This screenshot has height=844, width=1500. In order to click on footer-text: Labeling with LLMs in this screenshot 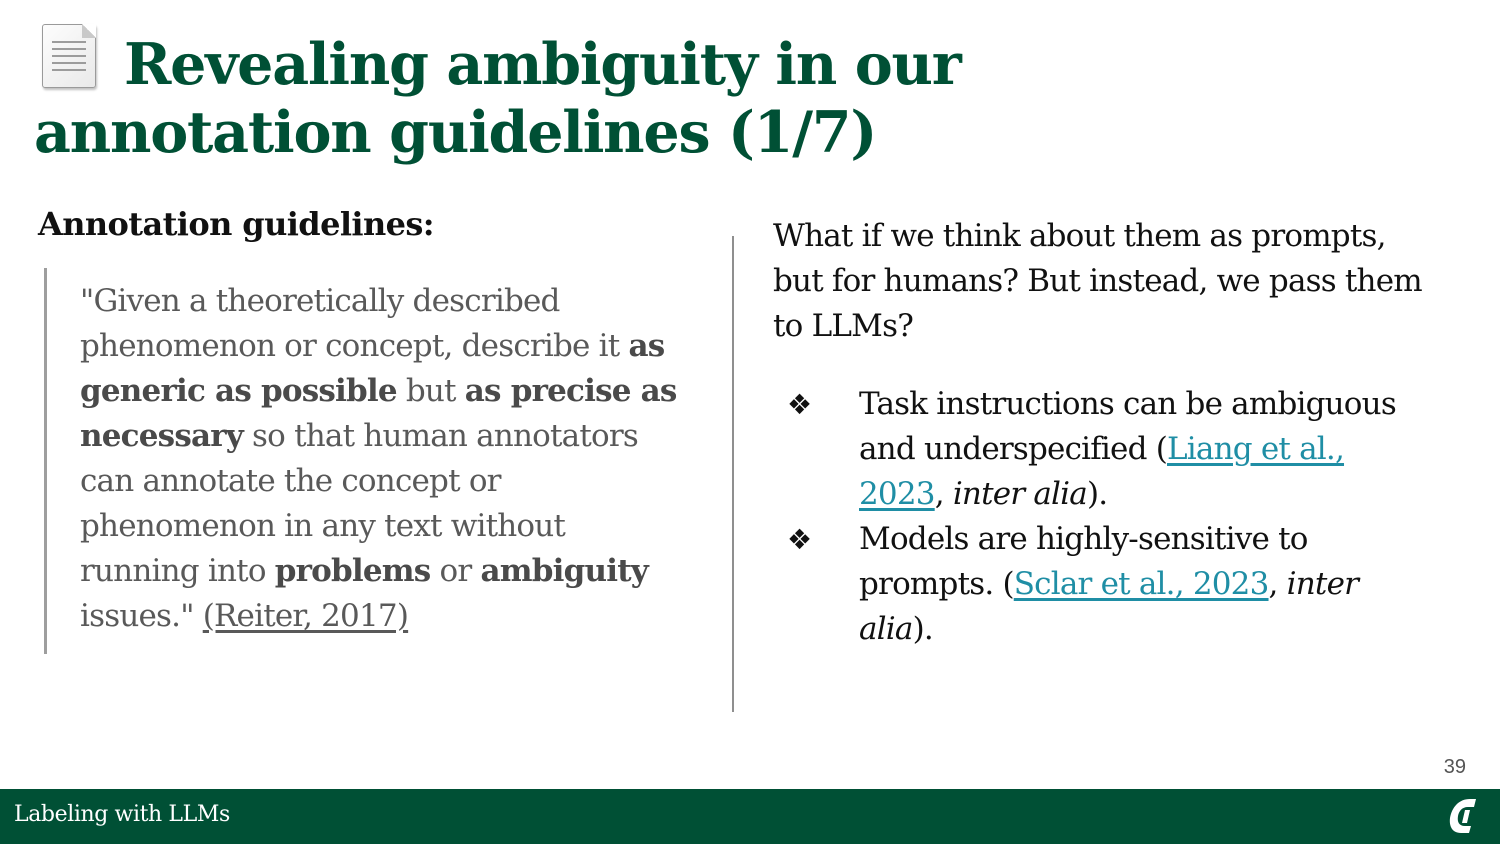, I will do `click(122, 814)`.